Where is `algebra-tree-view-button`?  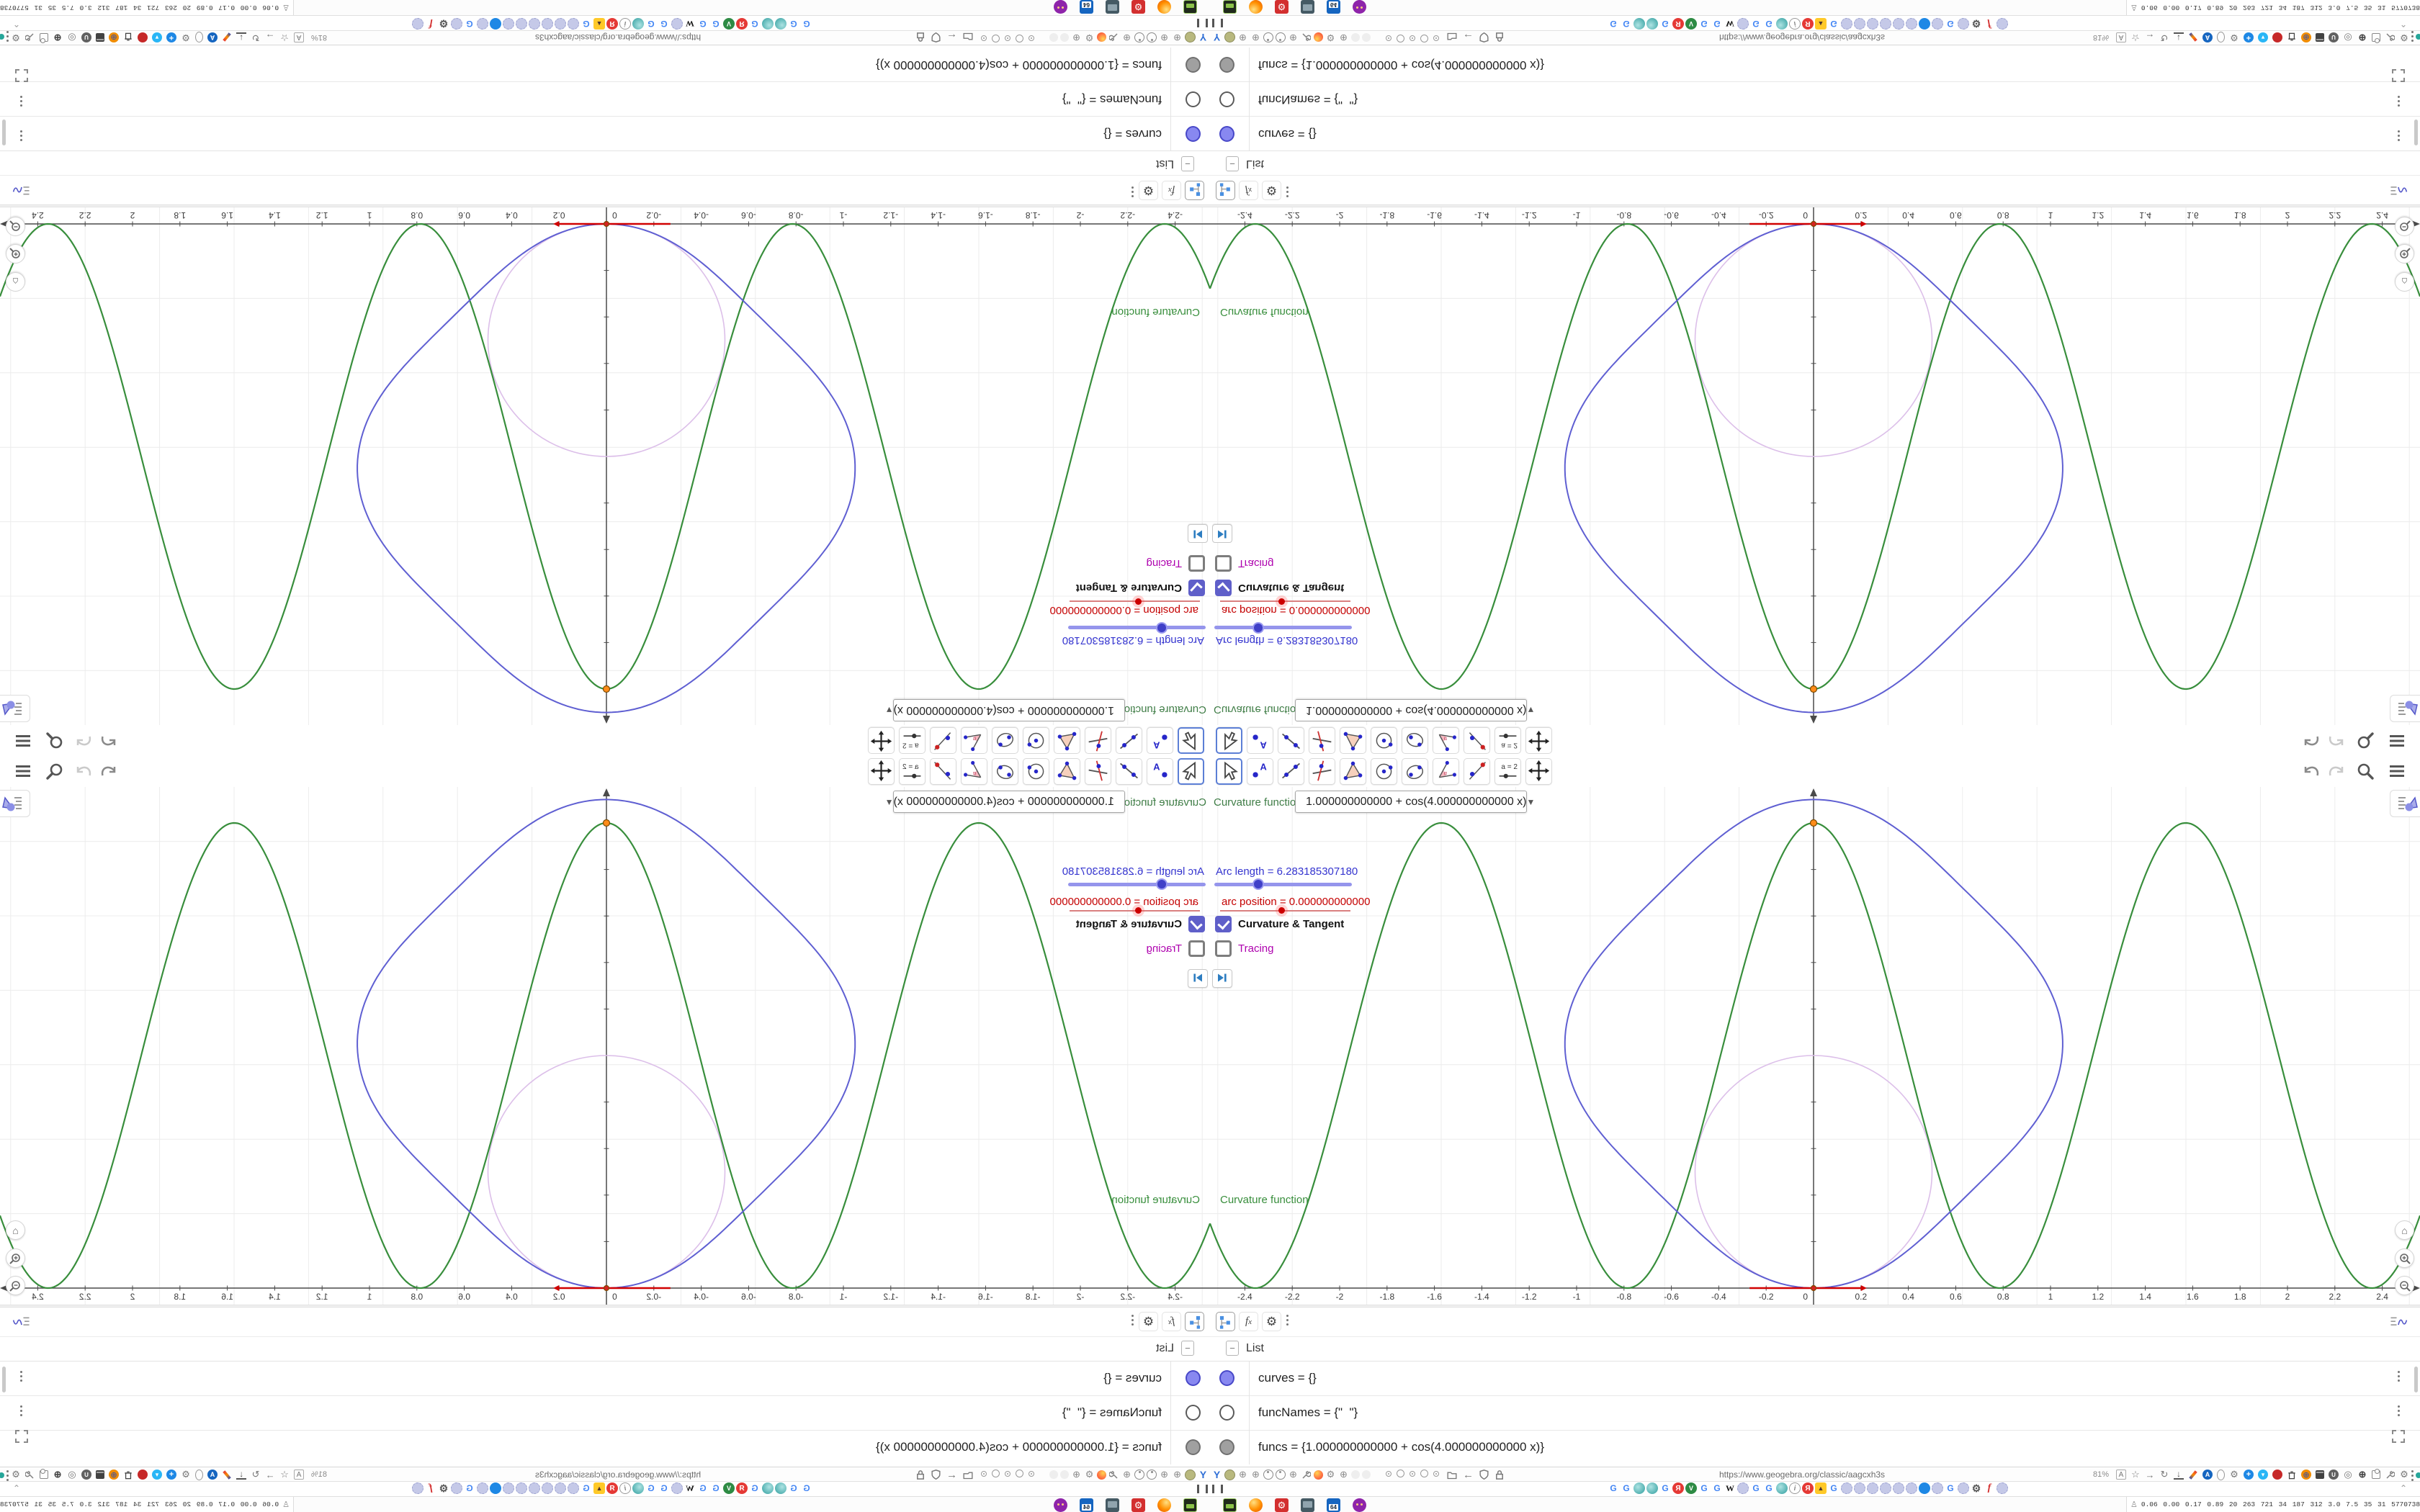 algebra-tree-view-button is located at coordinates (1194, 1321).